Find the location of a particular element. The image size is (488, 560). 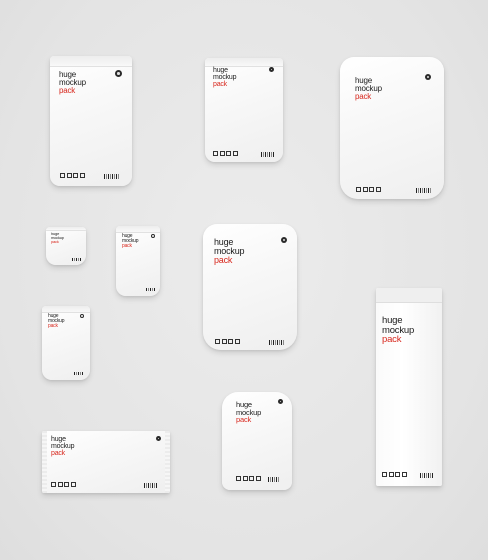

milk-carton-right: huge mockup pack is located at coordinates (409, 387).